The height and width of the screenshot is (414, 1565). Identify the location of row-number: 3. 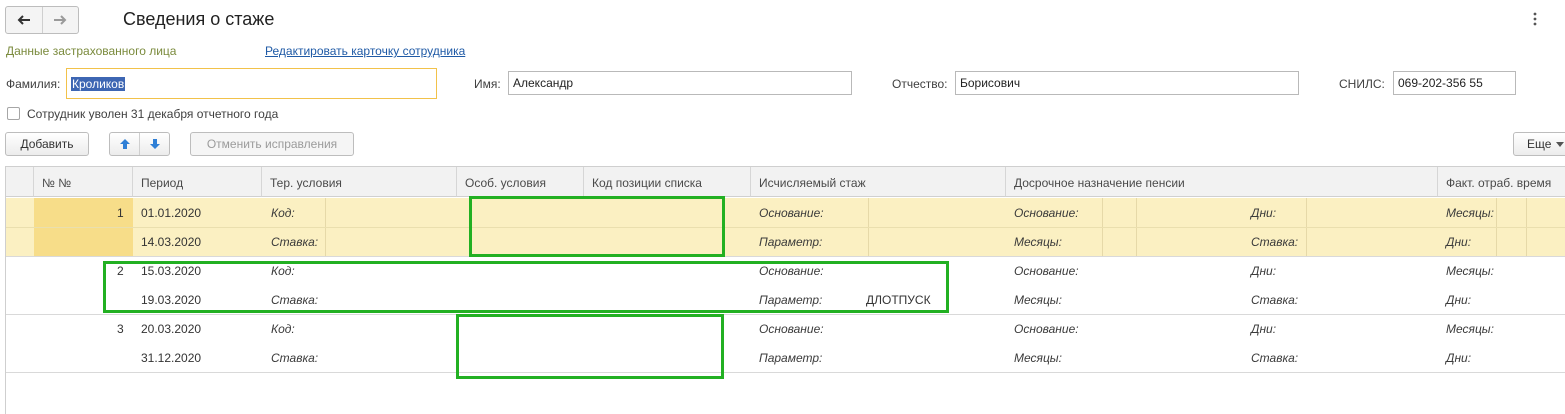
(120, 329).